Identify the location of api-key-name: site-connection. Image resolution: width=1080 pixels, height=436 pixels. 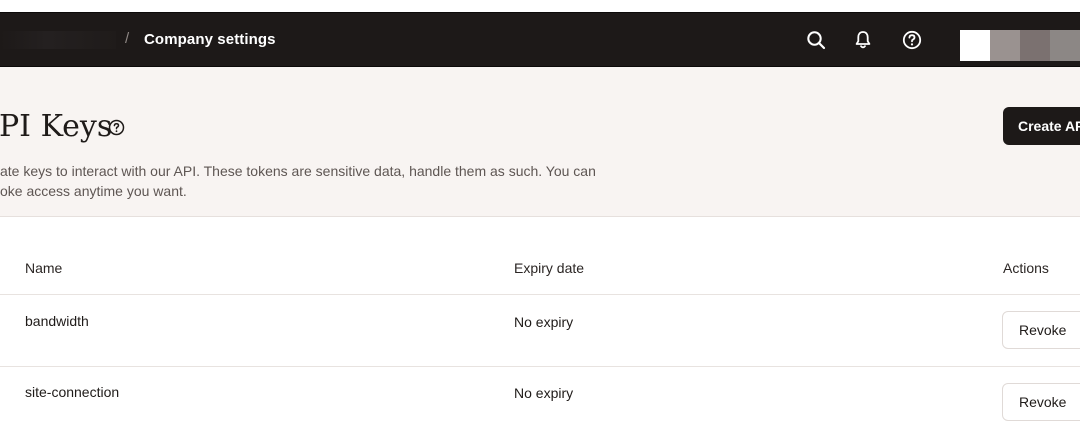
(72, 392).